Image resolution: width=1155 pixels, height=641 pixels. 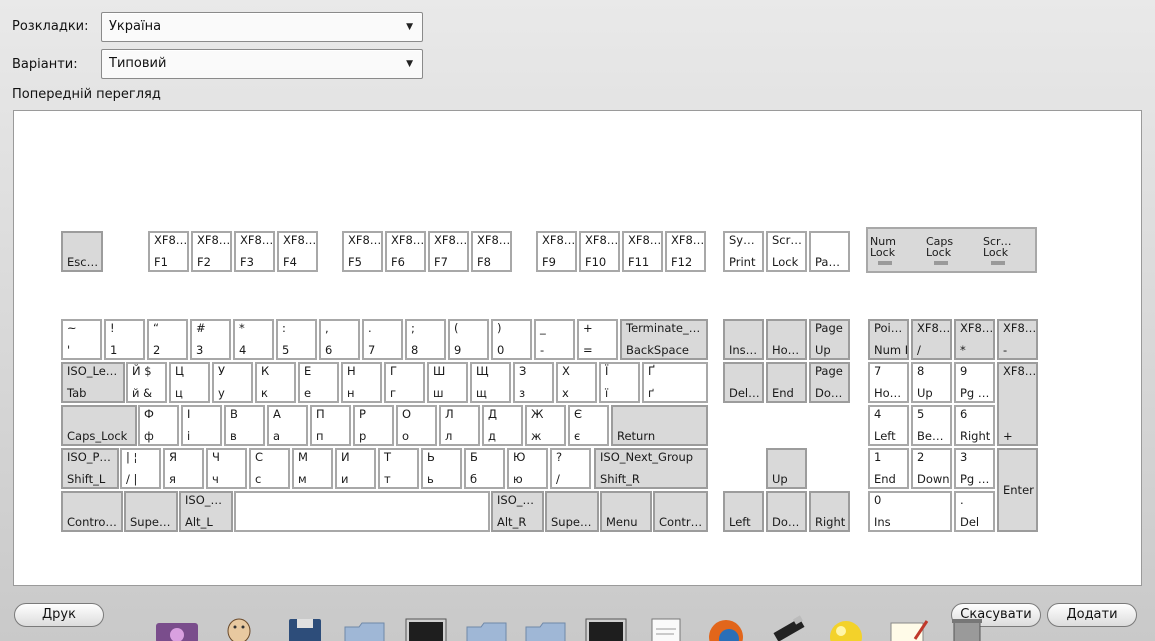 What do you see at coordinates (200, 350) in the screenshot?
I see `key-lower-label: 3` at bounding box center [200, 350].